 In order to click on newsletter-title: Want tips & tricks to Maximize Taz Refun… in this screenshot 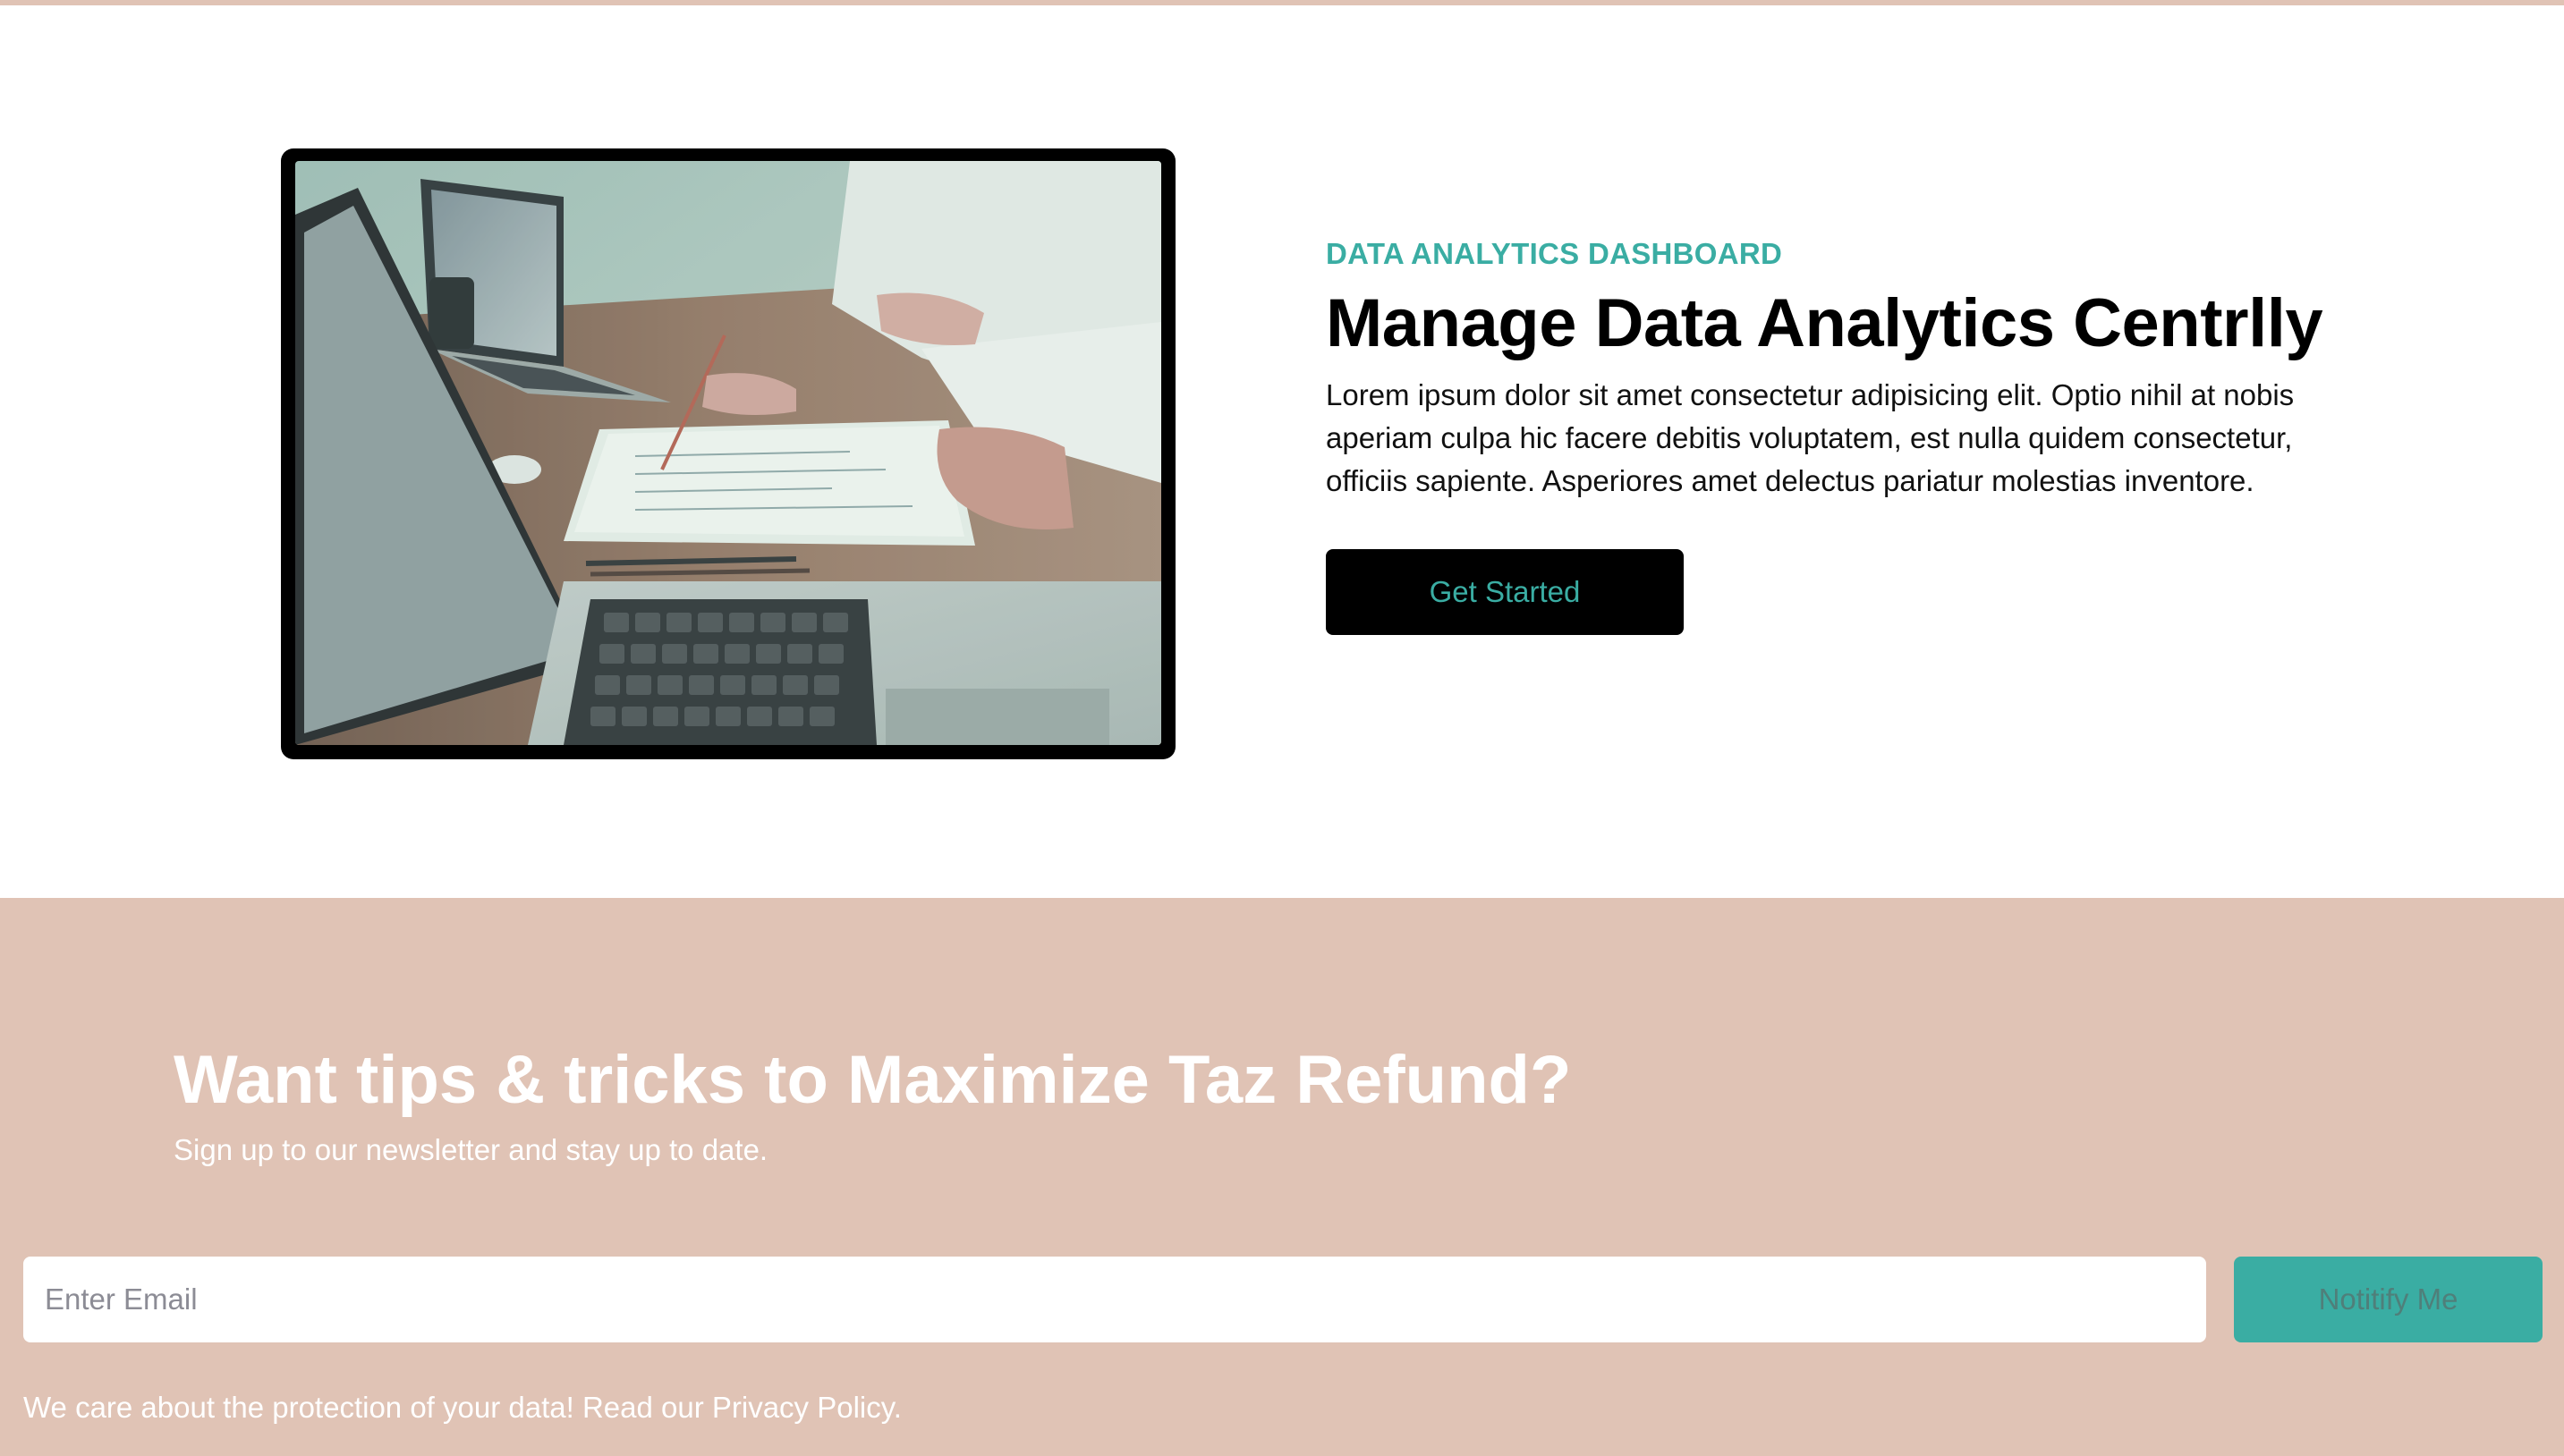, I will do `click(873, 1080)`.